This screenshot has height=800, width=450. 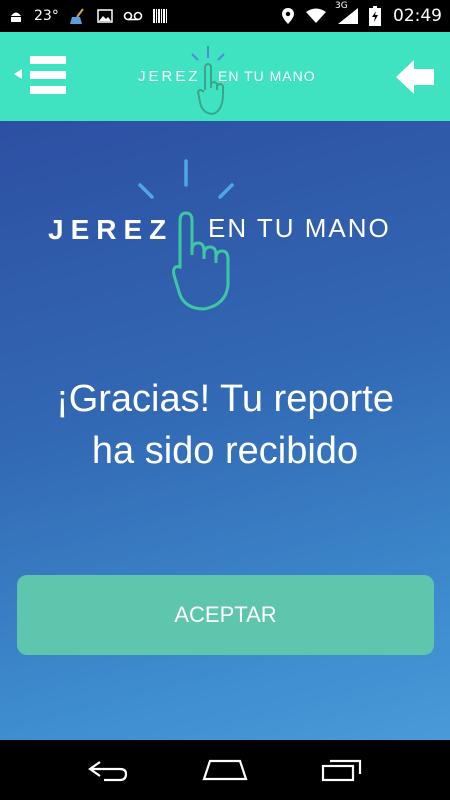 What do you see at coordinates (16, 16) in the screenshot?
I see `android-icon` at bounding box center [16, 16].